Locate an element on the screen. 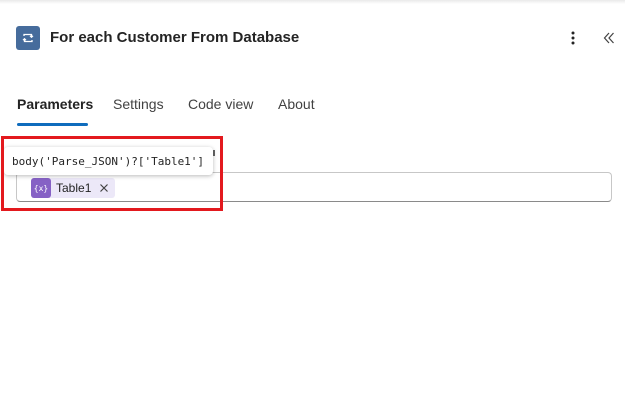 This screenshot has width=625, height=401. active-tab-indicator is located at coordinates (52, 124).